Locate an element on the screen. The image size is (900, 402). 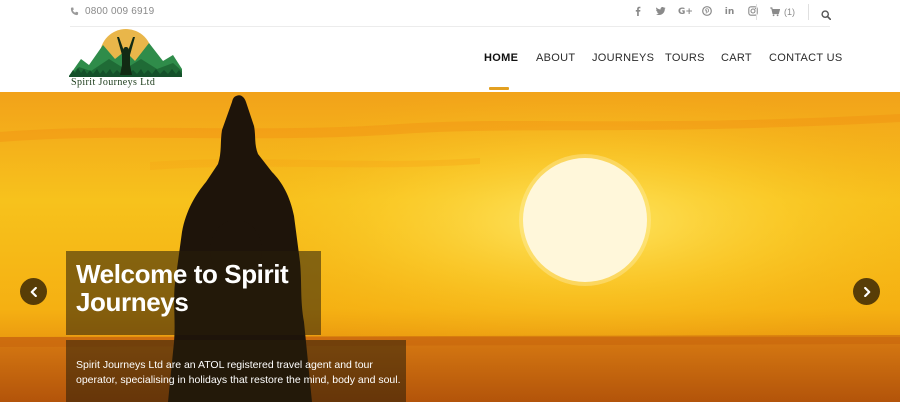
slider-prev-button is located at coordinates (33, 291).